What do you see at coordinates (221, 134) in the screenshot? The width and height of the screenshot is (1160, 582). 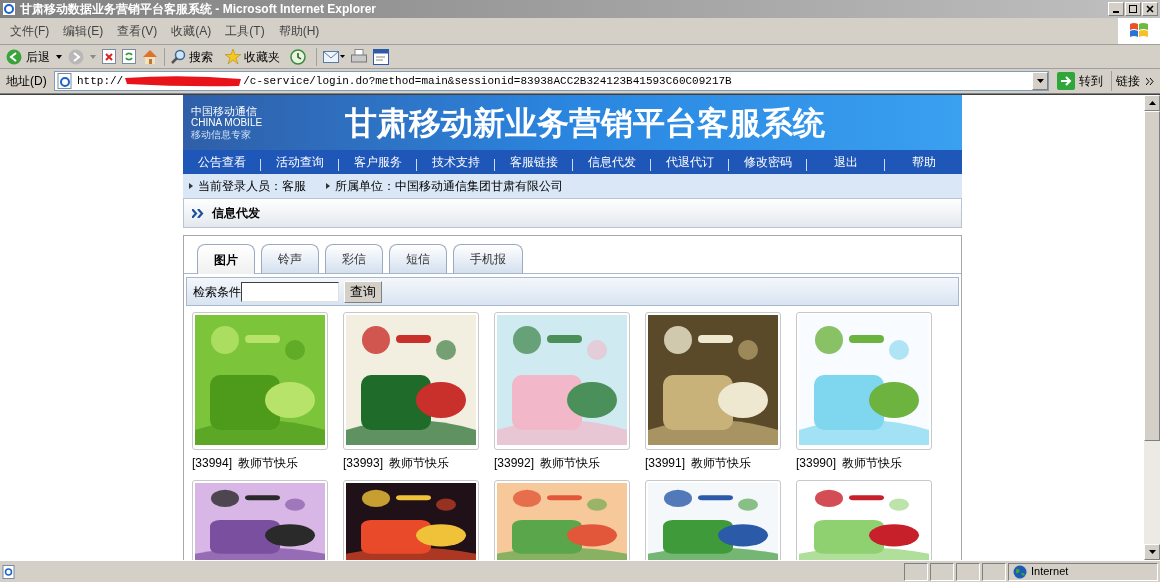 I see `logo-slogan: 移动信息专家` at bounding box center [221, 134].